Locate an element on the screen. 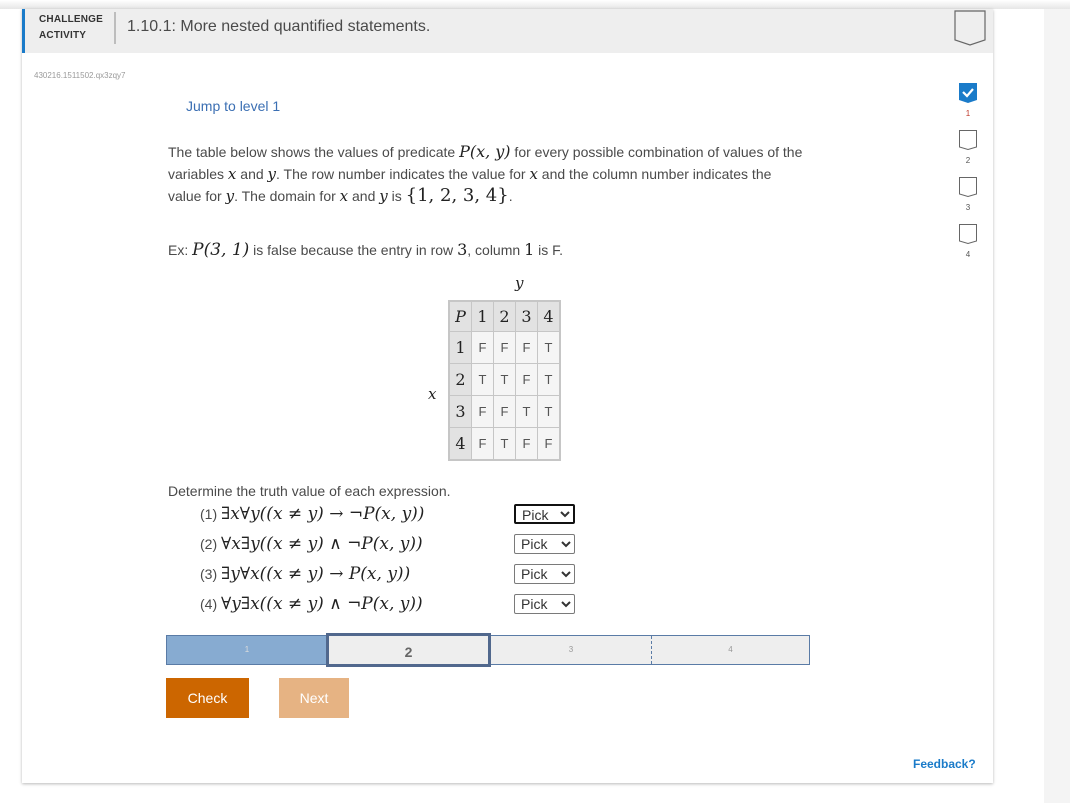  row-header: 3 is located at coordinates (460, 411).